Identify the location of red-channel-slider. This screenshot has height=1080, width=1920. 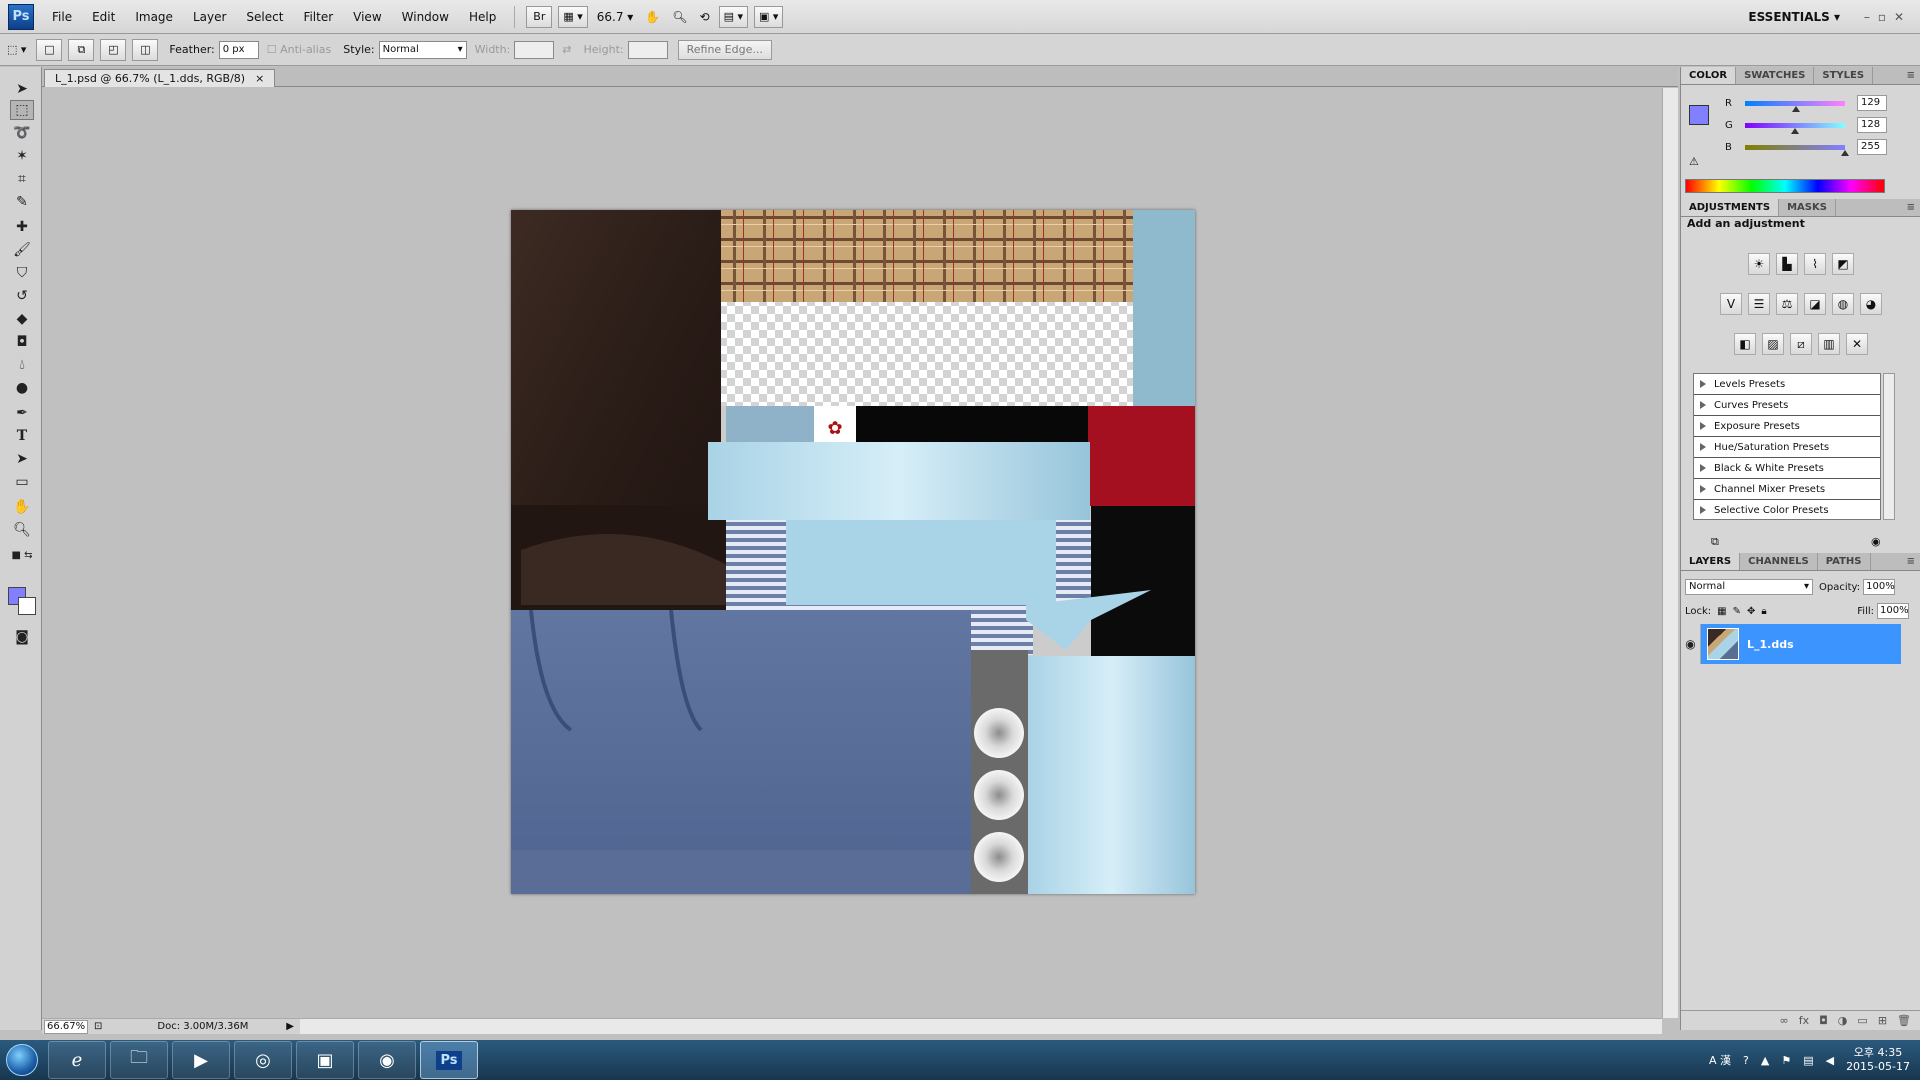
(1795, 106).